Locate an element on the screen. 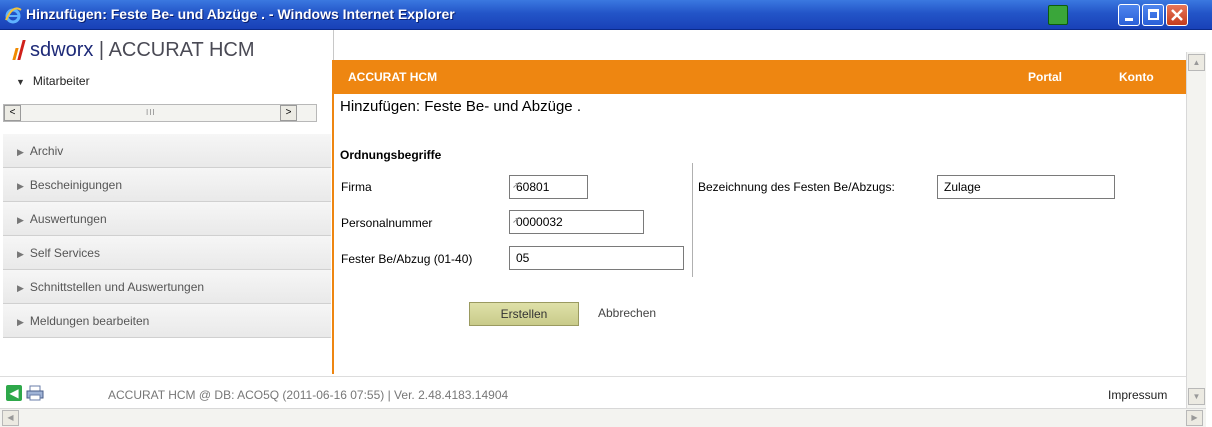 The width and height of the screenshot is (1212, 427). sidebar-item-bescheinigungen: ▶ Bescheinigungen is located at coordinates (167, 185).